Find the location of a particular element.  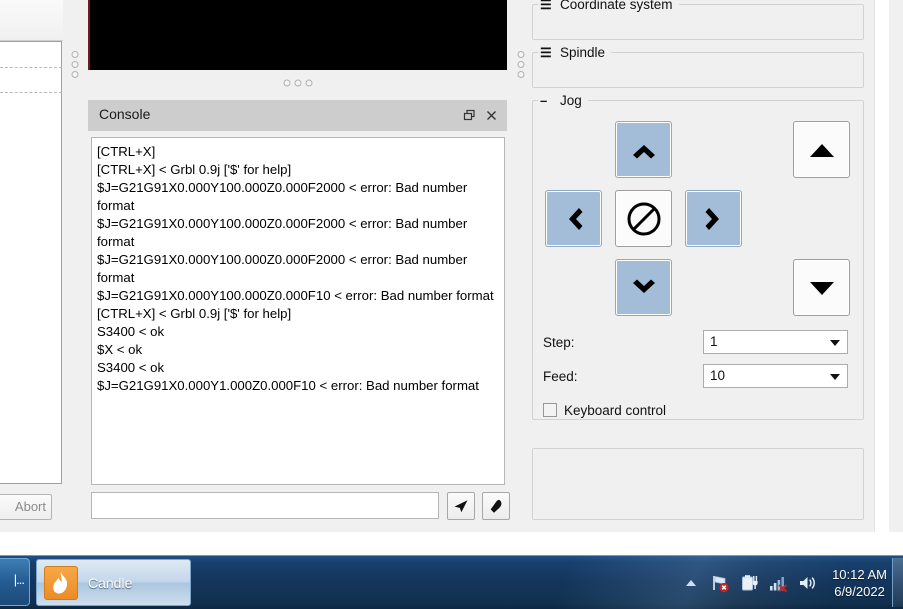

group-coordinate-system: ☰ Coordinate system is located at coordinates (698, 20).